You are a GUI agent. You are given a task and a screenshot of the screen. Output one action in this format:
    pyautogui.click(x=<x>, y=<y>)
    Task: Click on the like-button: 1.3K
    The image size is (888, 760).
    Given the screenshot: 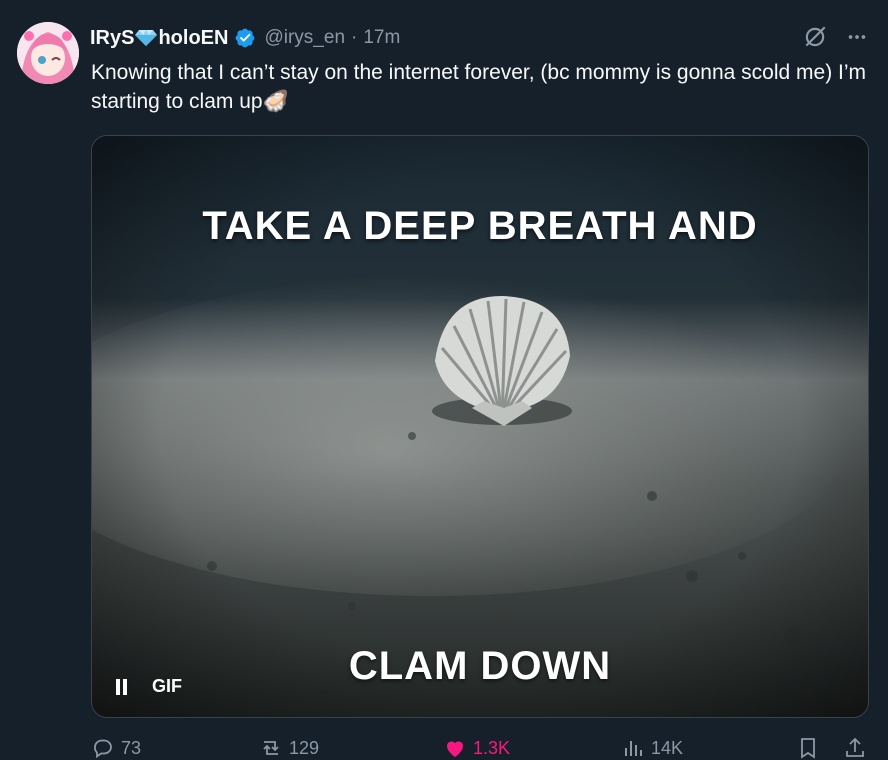 What is the action you would take?
    pyautogui.click(x=476, y=748)
    